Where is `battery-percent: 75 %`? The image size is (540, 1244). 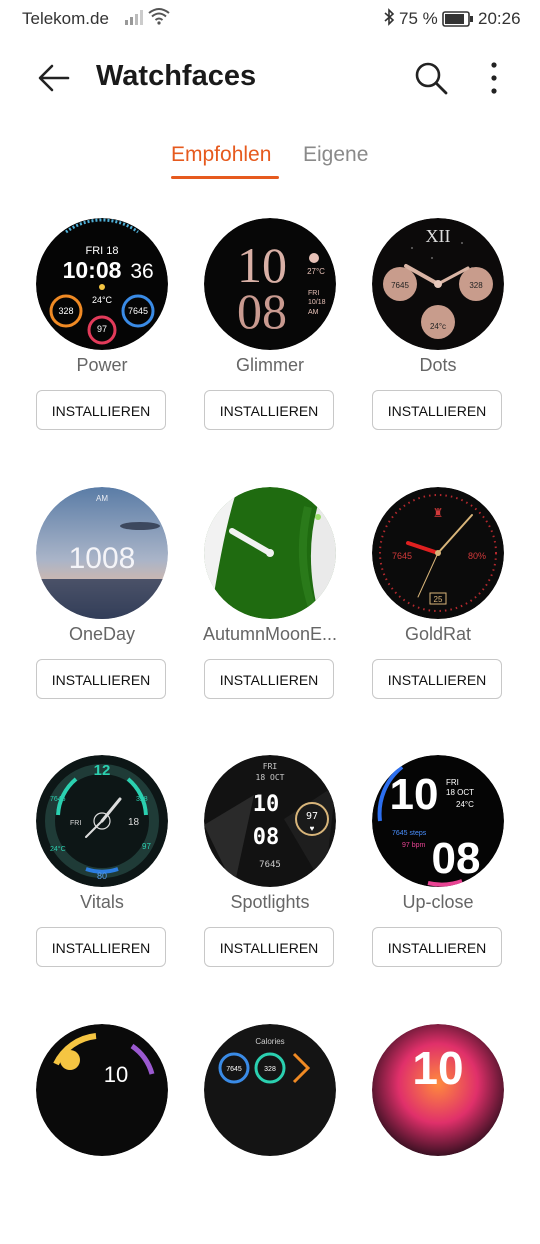
battery-percent: 75 % is located at coordinates (418, 18).